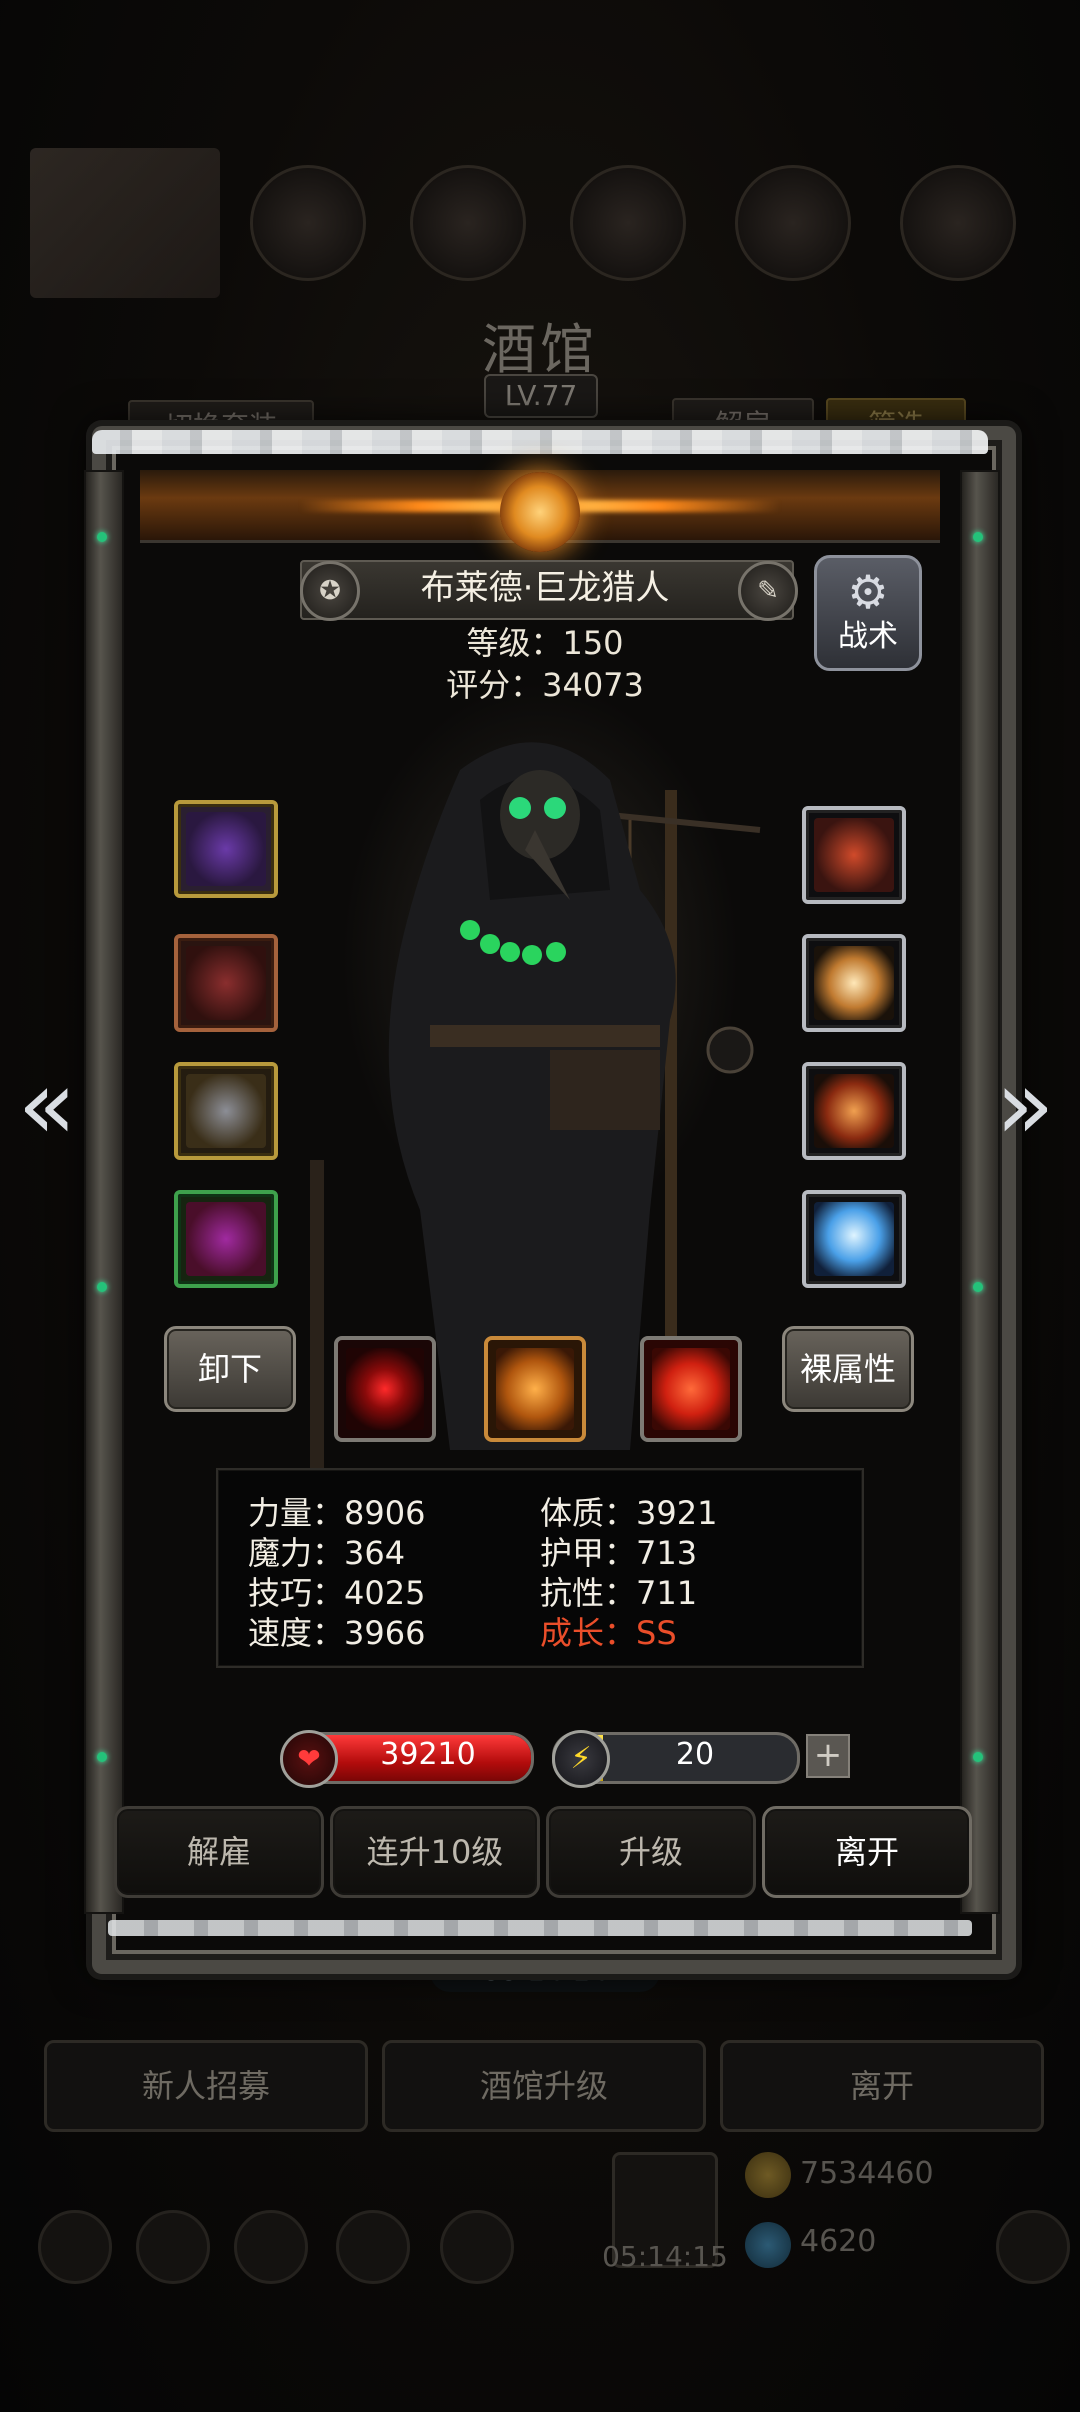 Image resolution: width=1080 pixels, height=2412 pixels. I want to click on light-orb-icon, so click(854, 983).